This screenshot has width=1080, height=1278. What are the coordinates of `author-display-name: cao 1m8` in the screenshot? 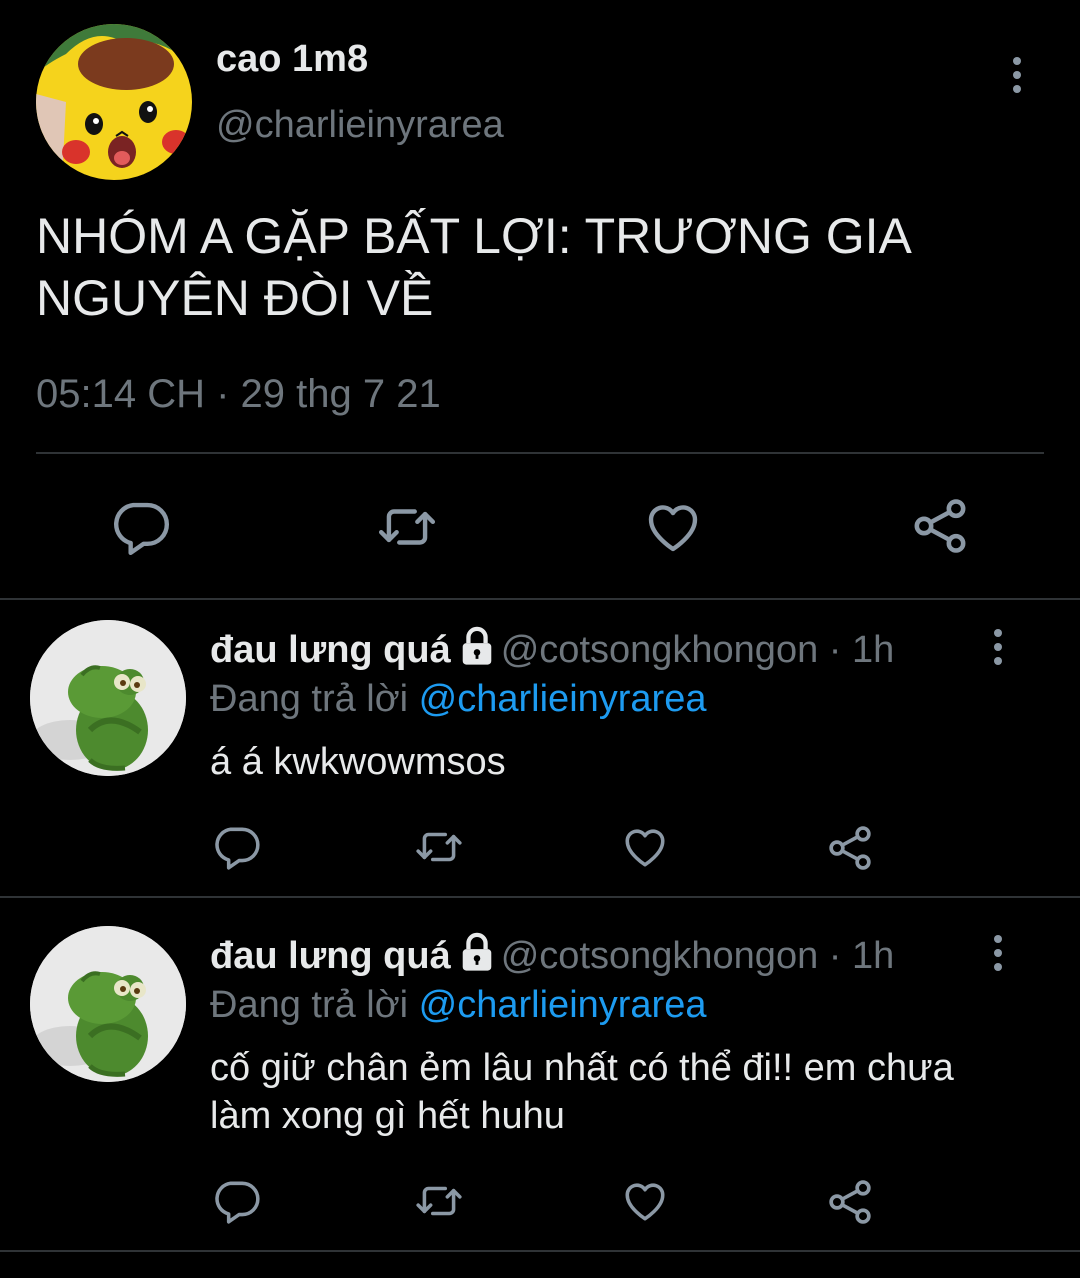 It's located at (292, 59).